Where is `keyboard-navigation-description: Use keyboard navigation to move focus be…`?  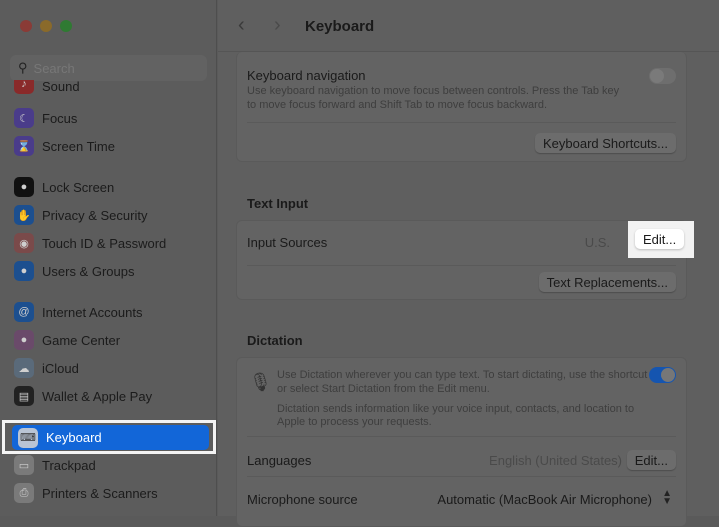
keyboard-navigation-description: Use keyboard navigation to move focus be… is located at coordinates (433, 91).